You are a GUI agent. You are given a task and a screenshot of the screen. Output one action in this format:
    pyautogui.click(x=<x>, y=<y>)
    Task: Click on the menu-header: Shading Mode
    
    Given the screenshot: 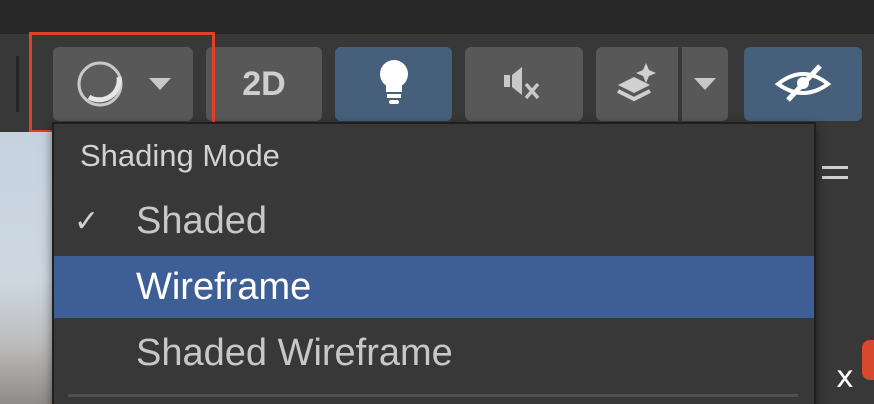 What is the action you would take?
    pyautogui.click(x=180, y=155)
    